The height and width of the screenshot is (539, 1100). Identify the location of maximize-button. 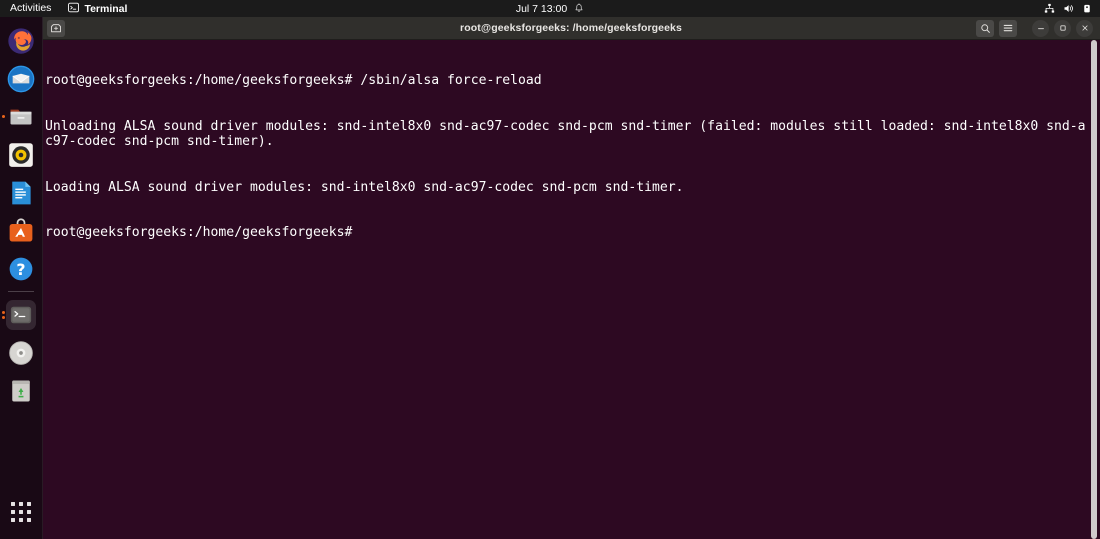
(1062, 28).